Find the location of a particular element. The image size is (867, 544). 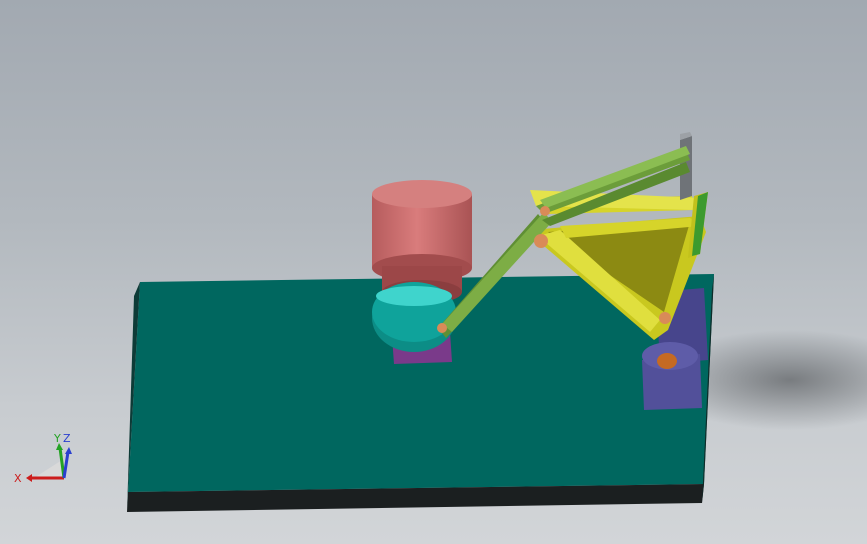

crank-disc is located at coordinates (414, 317).